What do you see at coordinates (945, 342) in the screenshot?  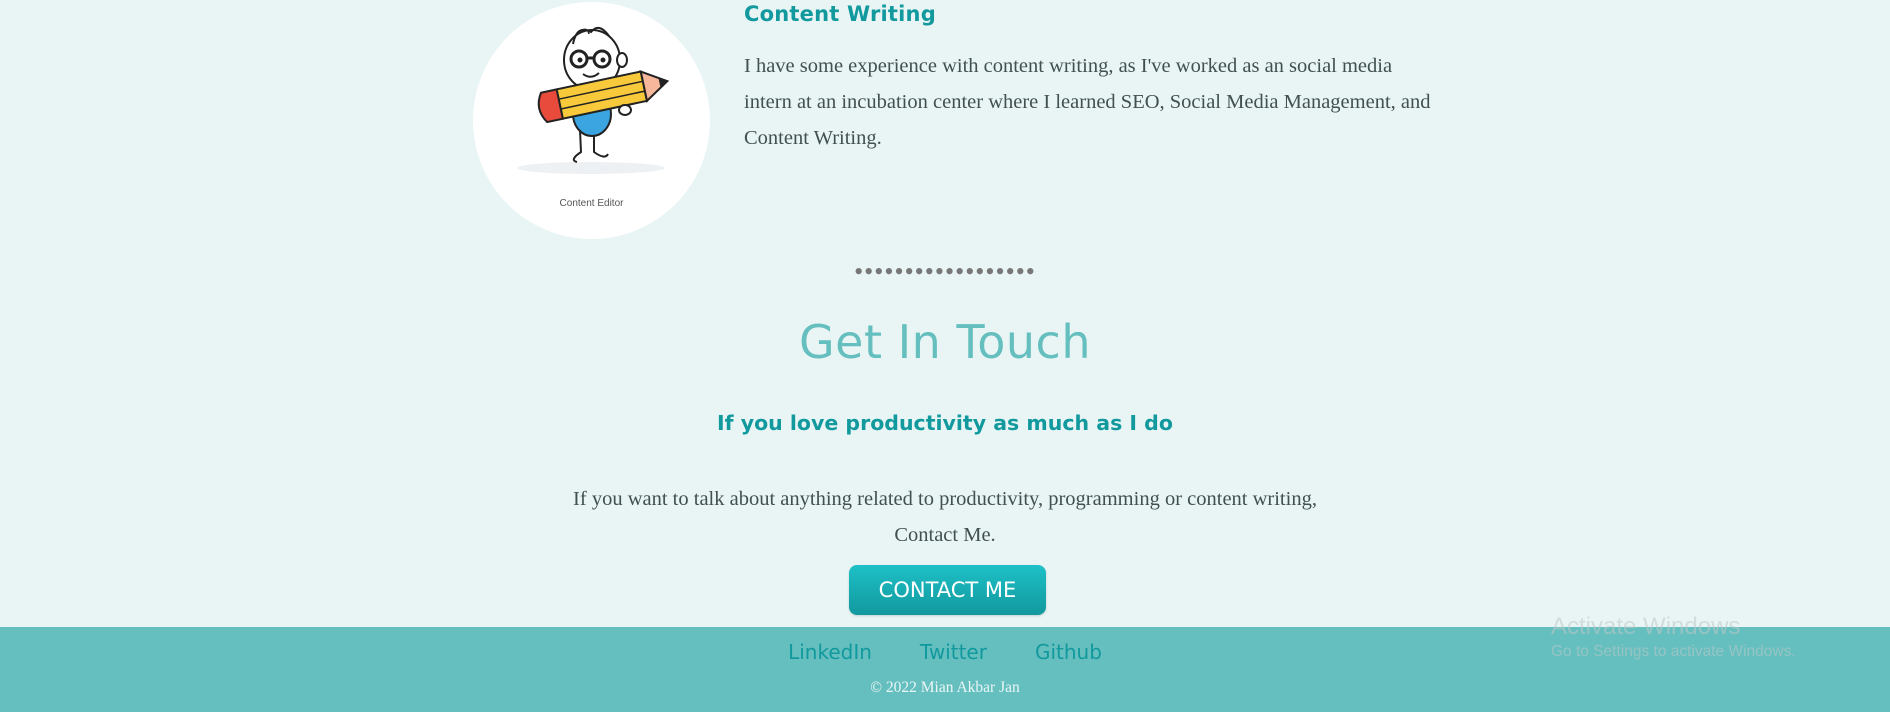 I see `contact-heading: Get In Touch` at bounding box center [945, 342].